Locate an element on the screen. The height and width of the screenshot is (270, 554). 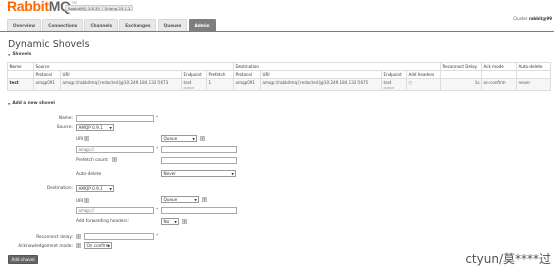
destination-endpoint-type-select: Queue ▼ is located at coordinates (180, 199).